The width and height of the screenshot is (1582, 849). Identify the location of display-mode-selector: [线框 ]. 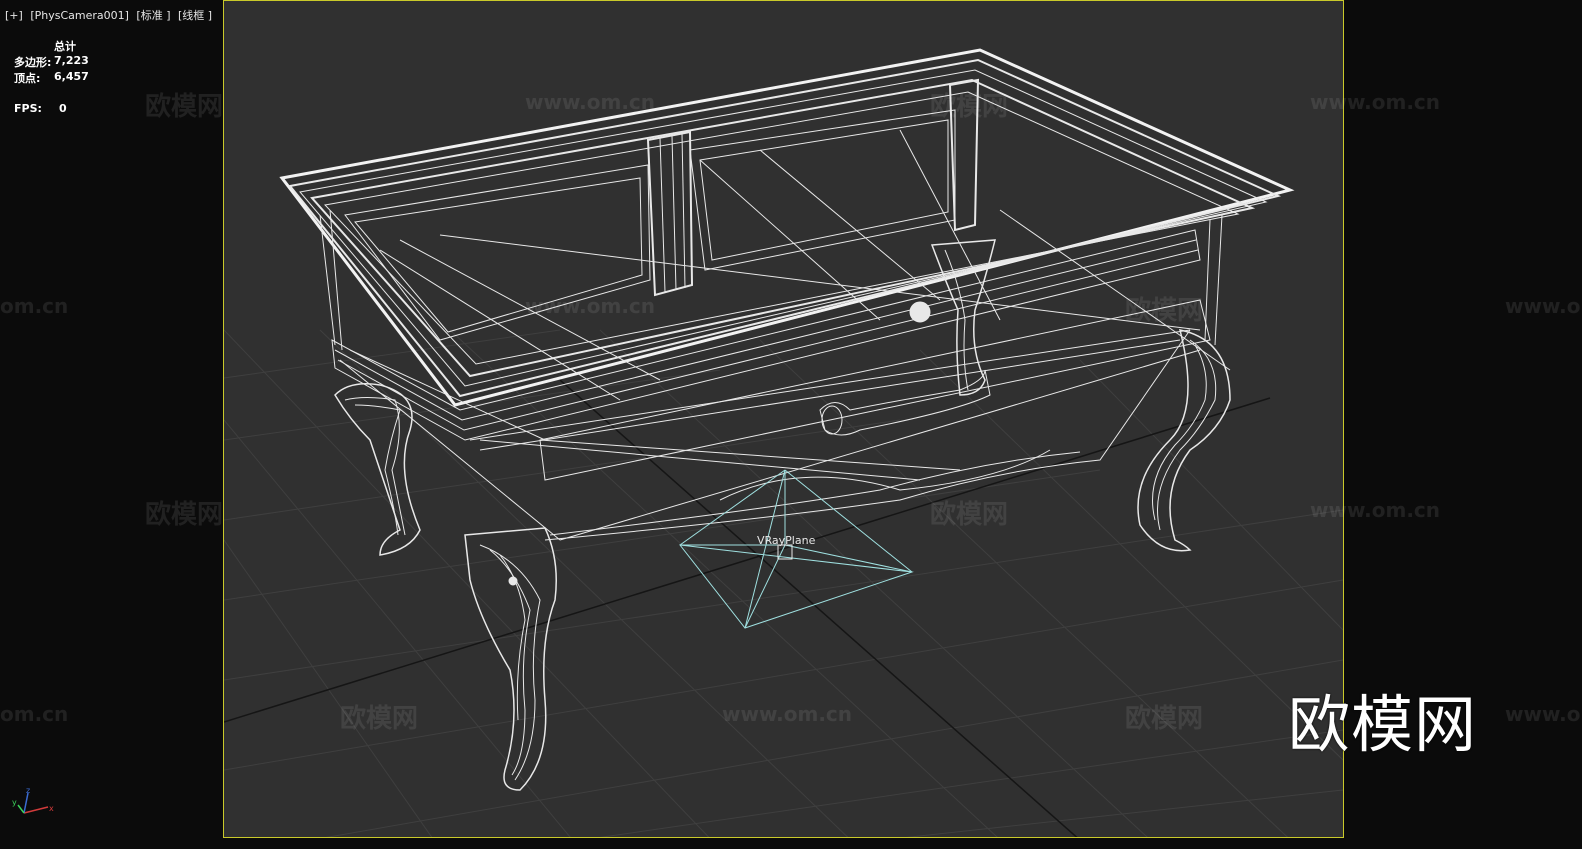
(195, 15).